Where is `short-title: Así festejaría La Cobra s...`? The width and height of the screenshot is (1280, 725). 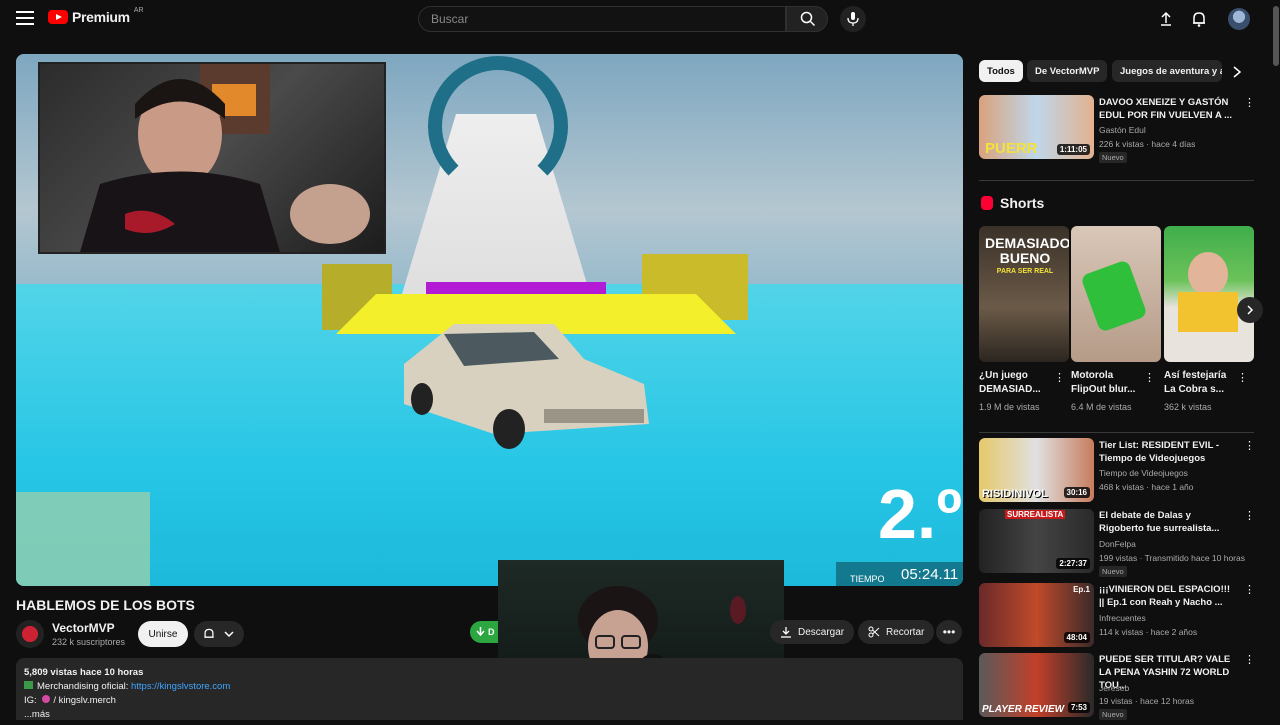
short-title: Así festejaría La Cobra s... is located at coordinates (1199, 383).